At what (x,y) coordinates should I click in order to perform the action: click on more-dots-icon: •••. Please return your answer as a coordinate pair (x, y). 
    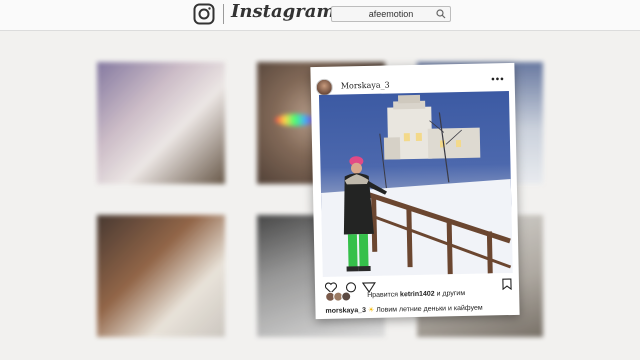
    Looking at the image, I should click on (498, 79).